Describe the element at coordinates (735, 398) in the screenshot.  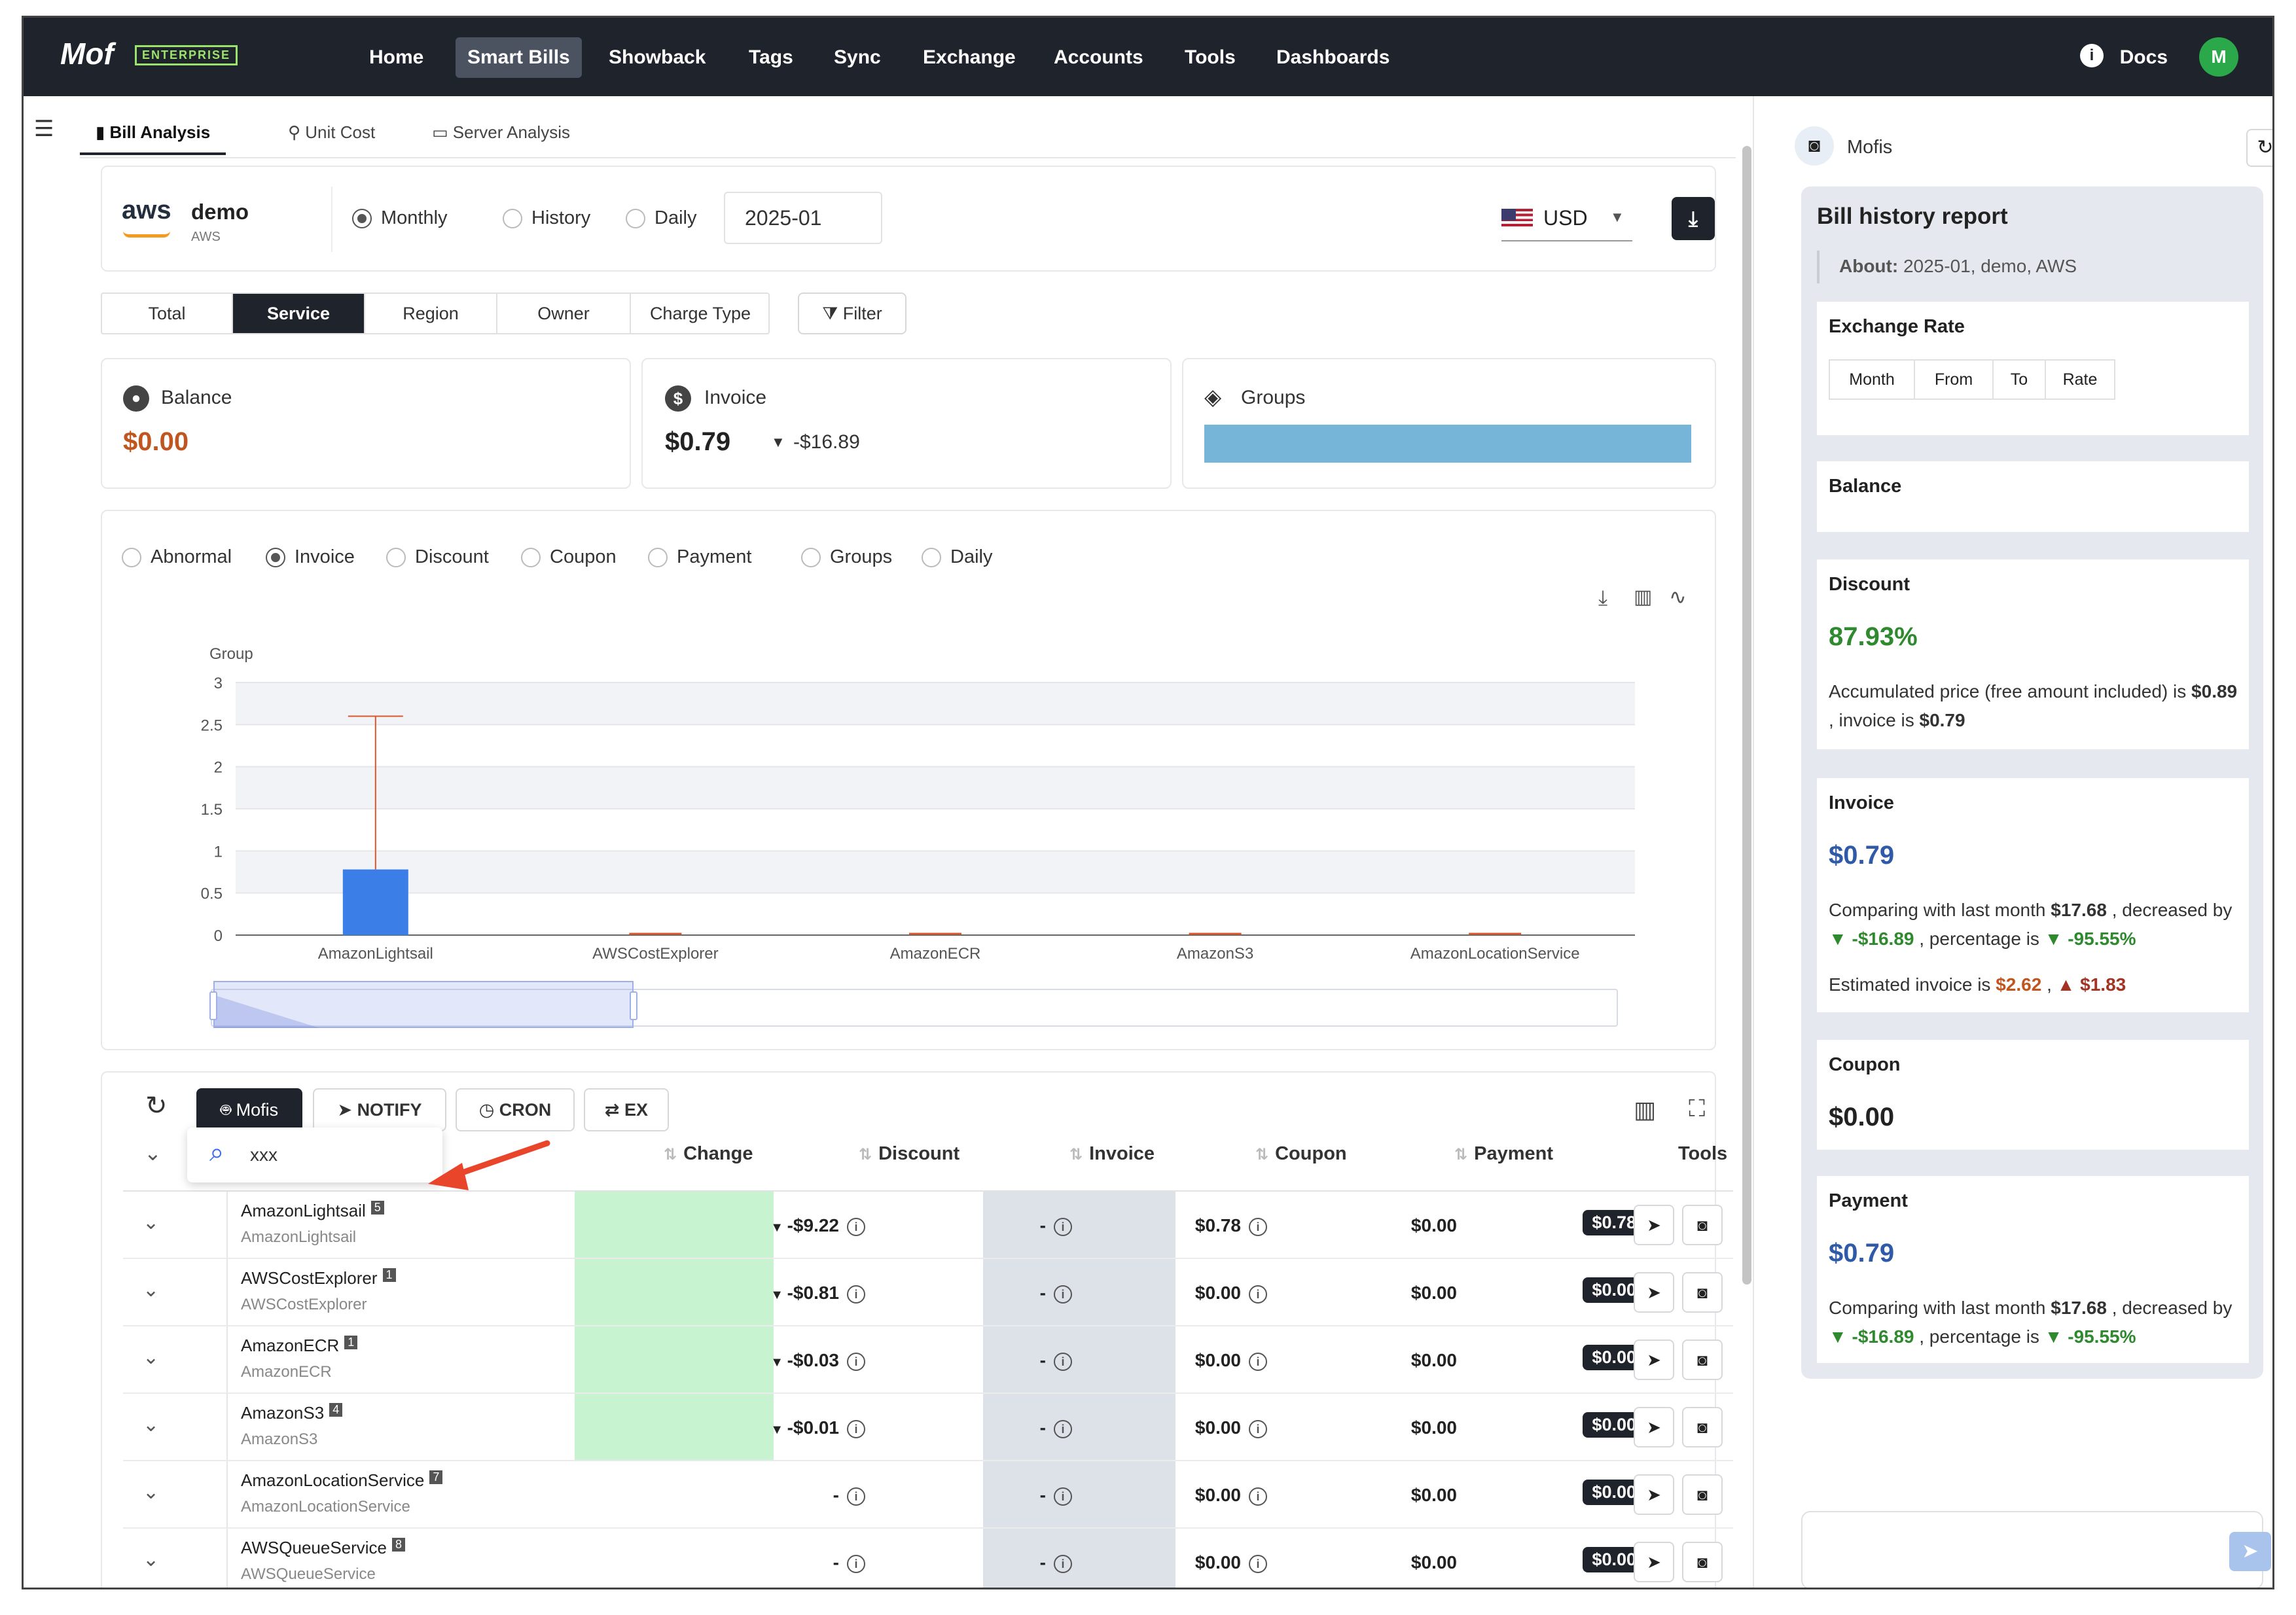
I see `invoice-label: Invoice` at that location.